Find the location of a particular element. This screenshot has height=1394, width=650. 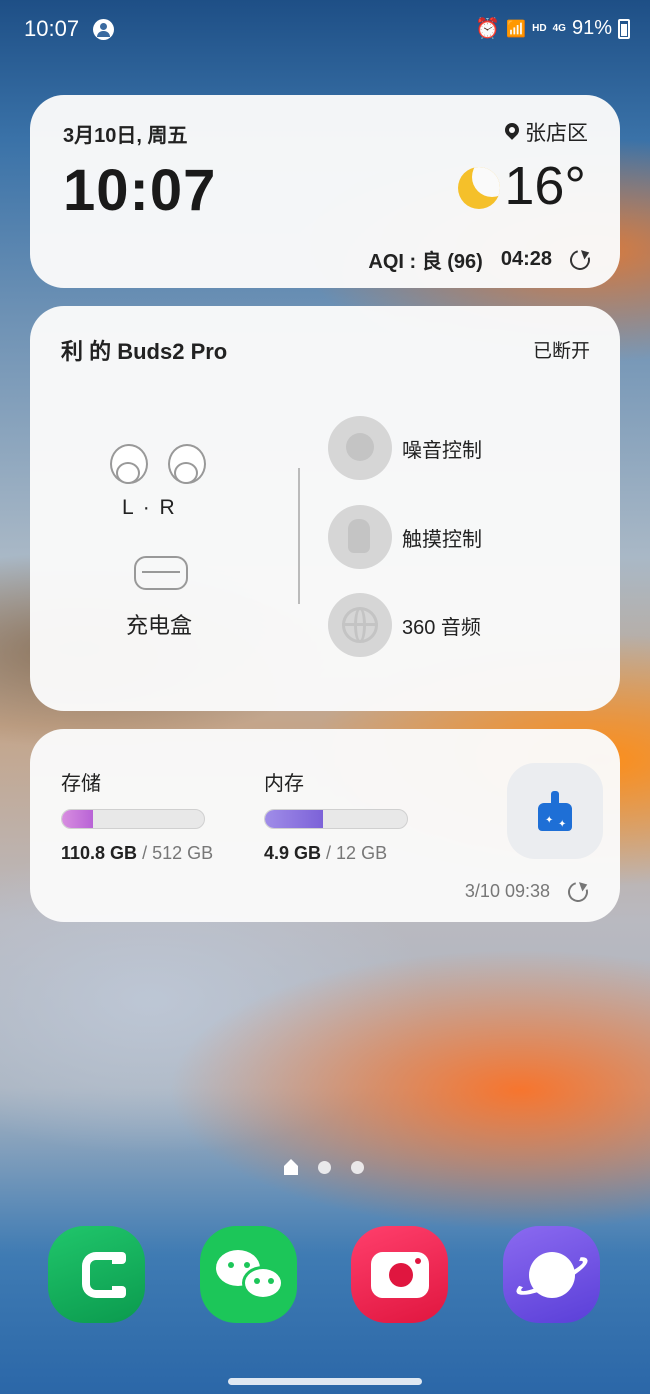

internet-icon is located at coordinates (551, 1274).